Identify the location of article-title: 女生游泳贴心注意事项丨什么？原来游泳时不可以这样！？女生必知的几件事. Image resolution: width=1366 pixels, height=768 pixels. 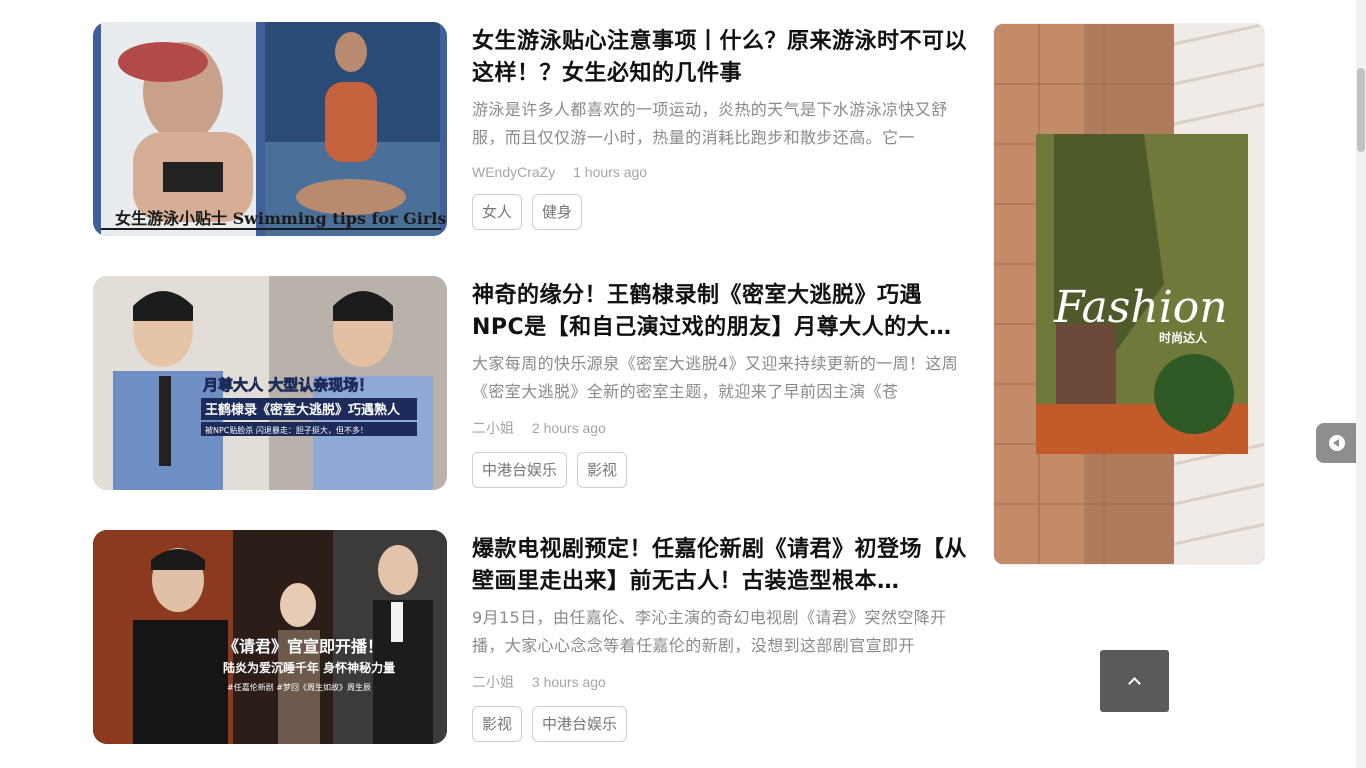
(722, 58).